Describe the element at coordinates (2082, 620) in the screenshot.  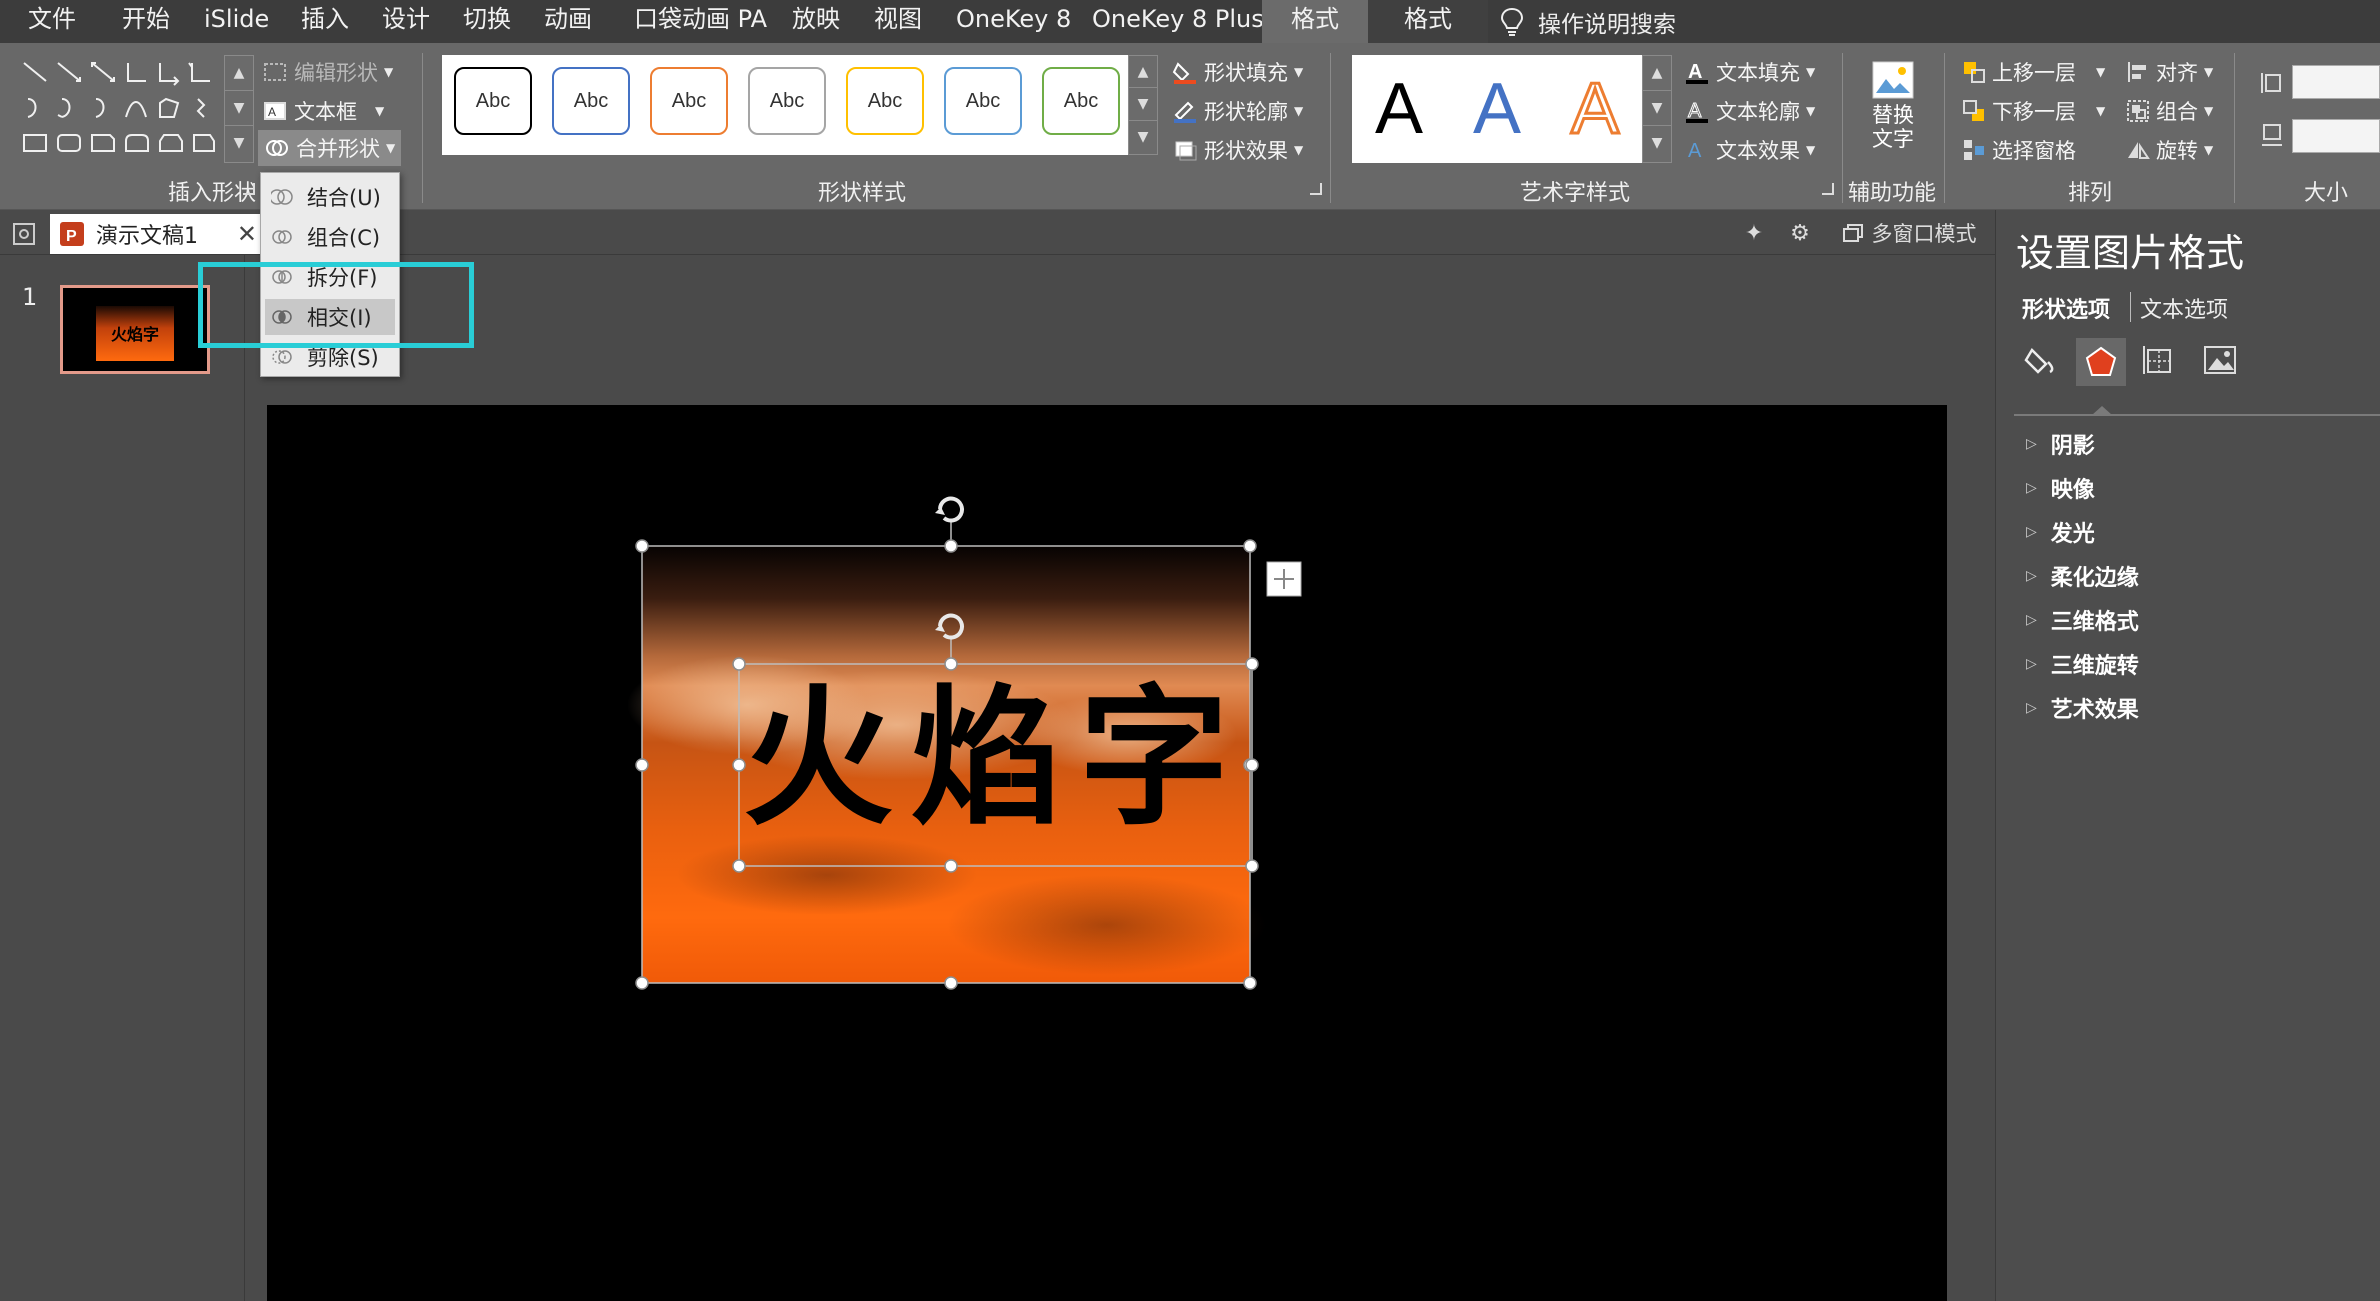
I see `section-3d-format: ▷ 三维格式` at that location.